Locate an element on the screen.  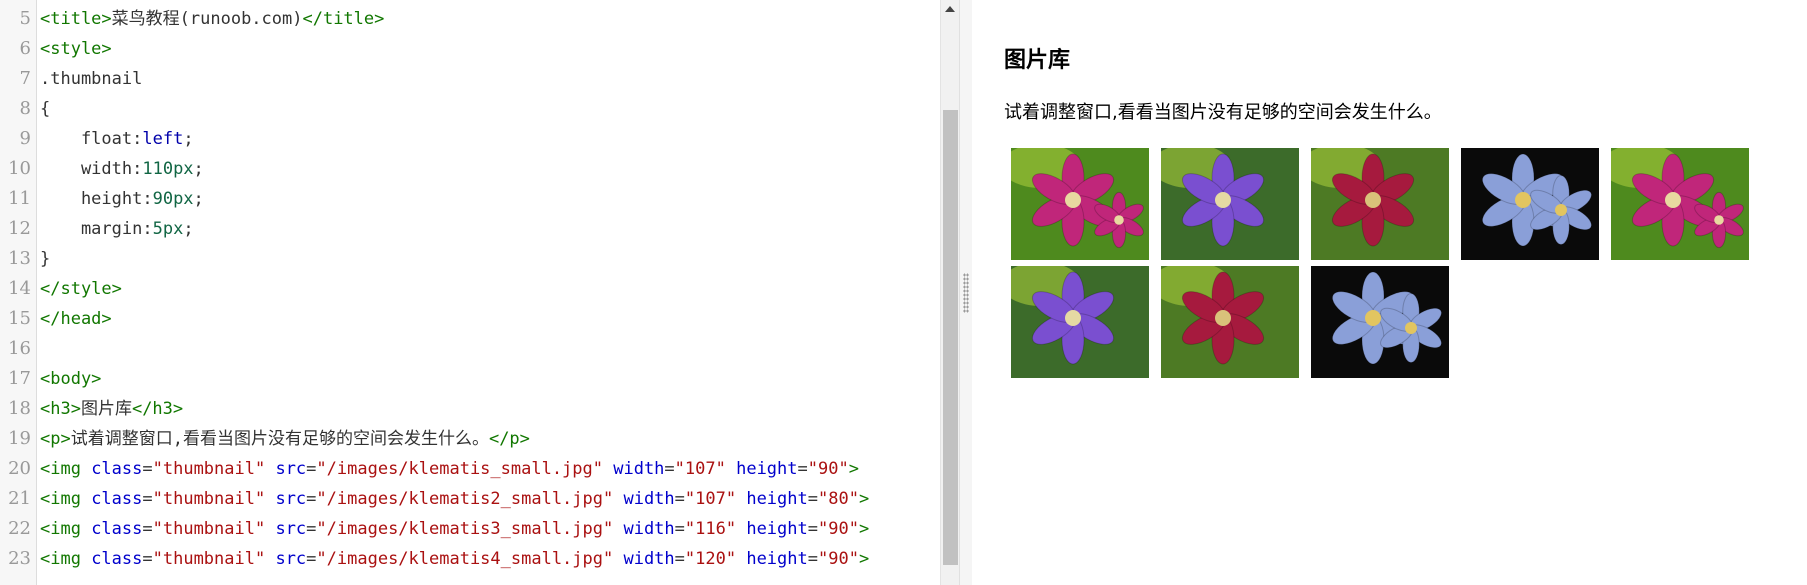
code-line: 9 float:left; is located at coordinates (475, 139).